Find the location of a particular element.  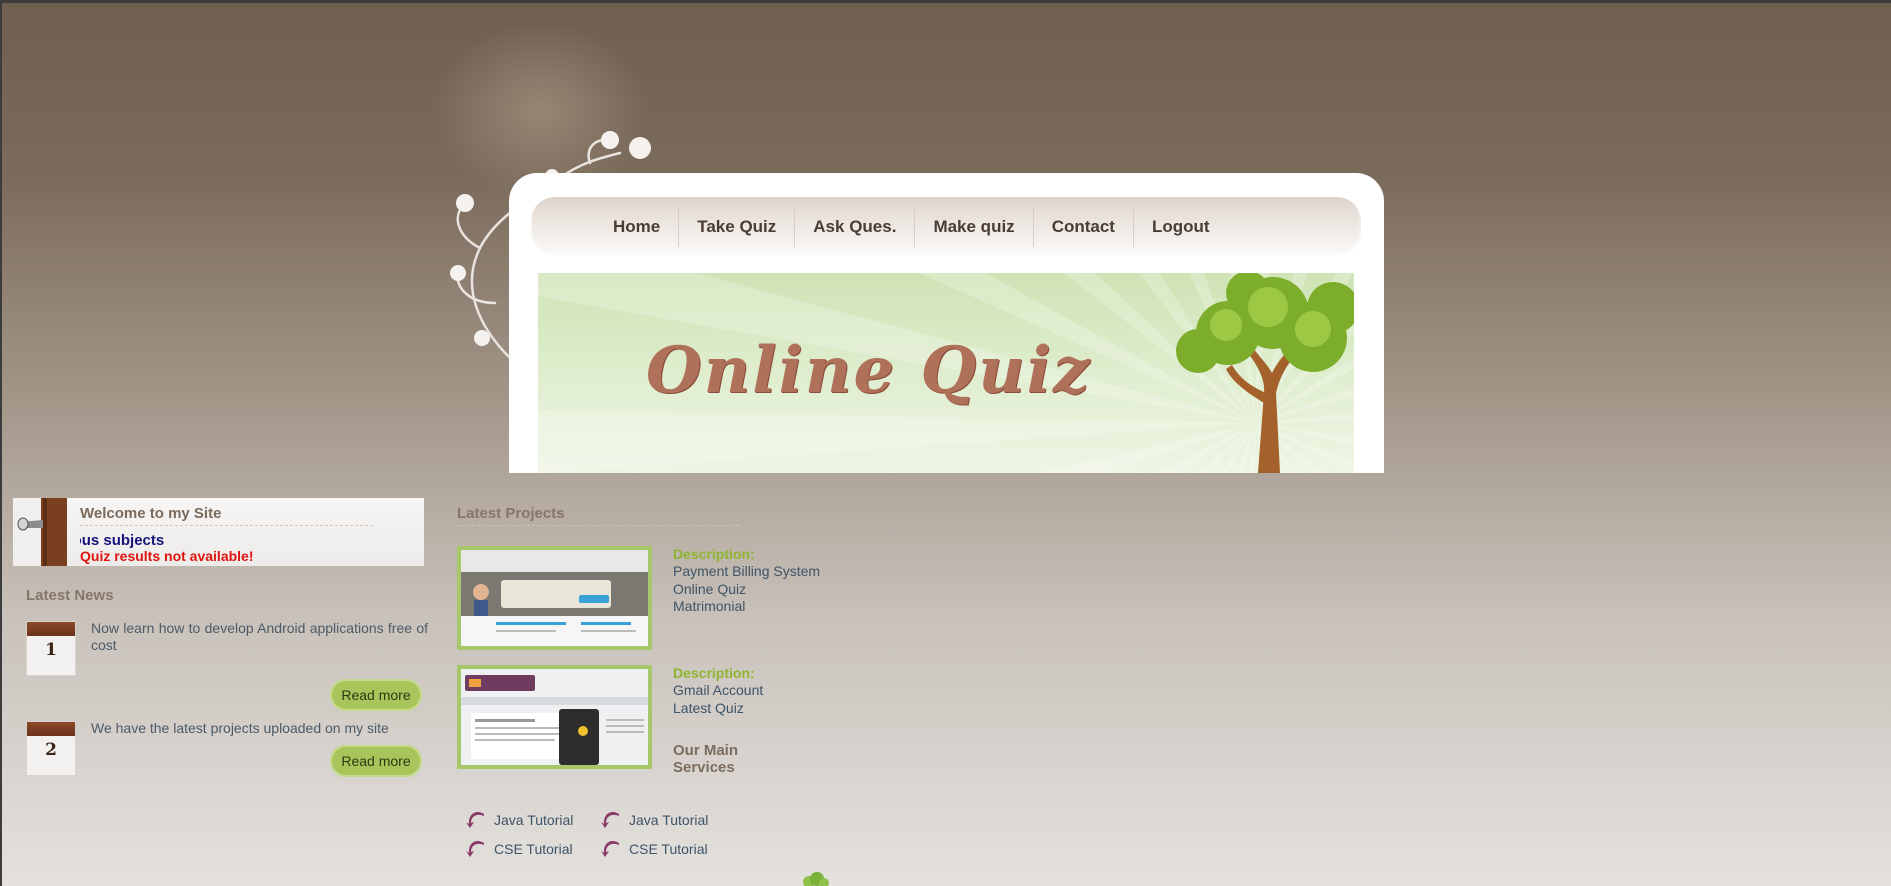

great-jobs-screenshot-icon is located at coordinates (554, 717).